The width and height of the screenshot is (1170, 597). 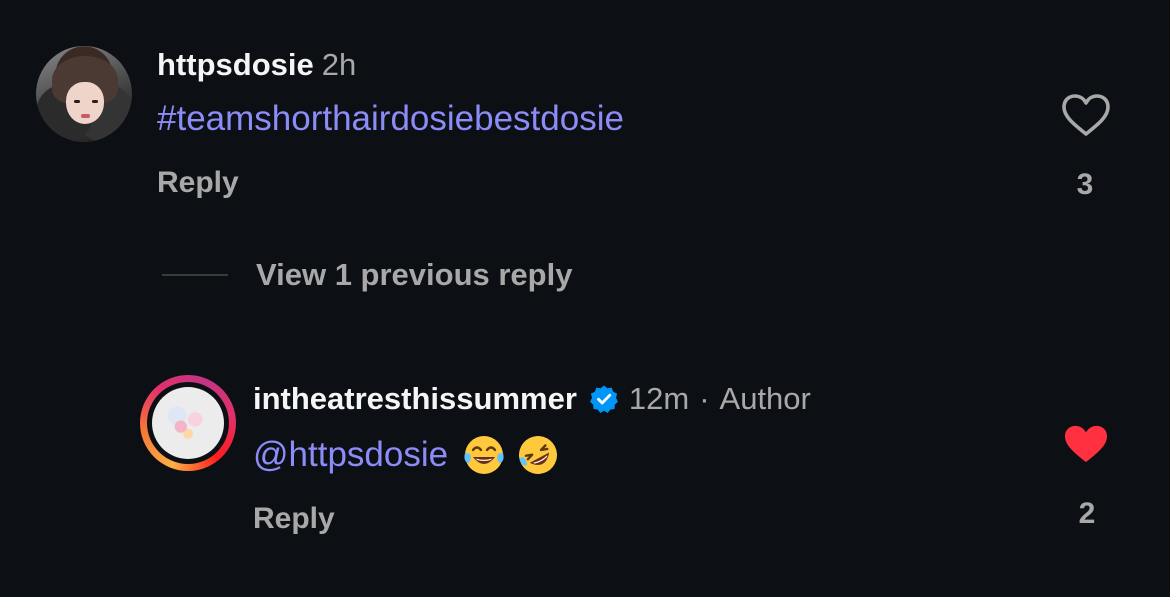 I want to click on face-with-tears-of-joy-icon, so click(x=484, y=455).